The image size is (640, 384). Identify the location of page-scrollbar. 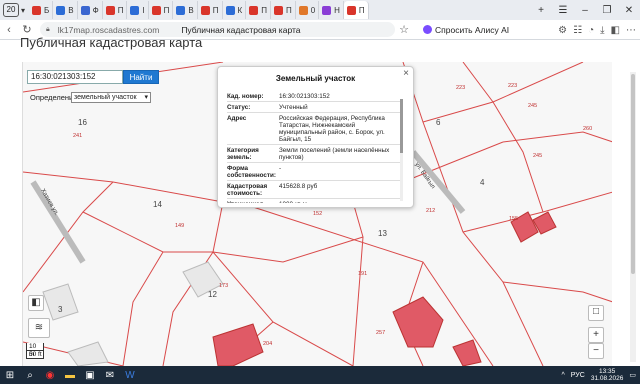
(633, 217).